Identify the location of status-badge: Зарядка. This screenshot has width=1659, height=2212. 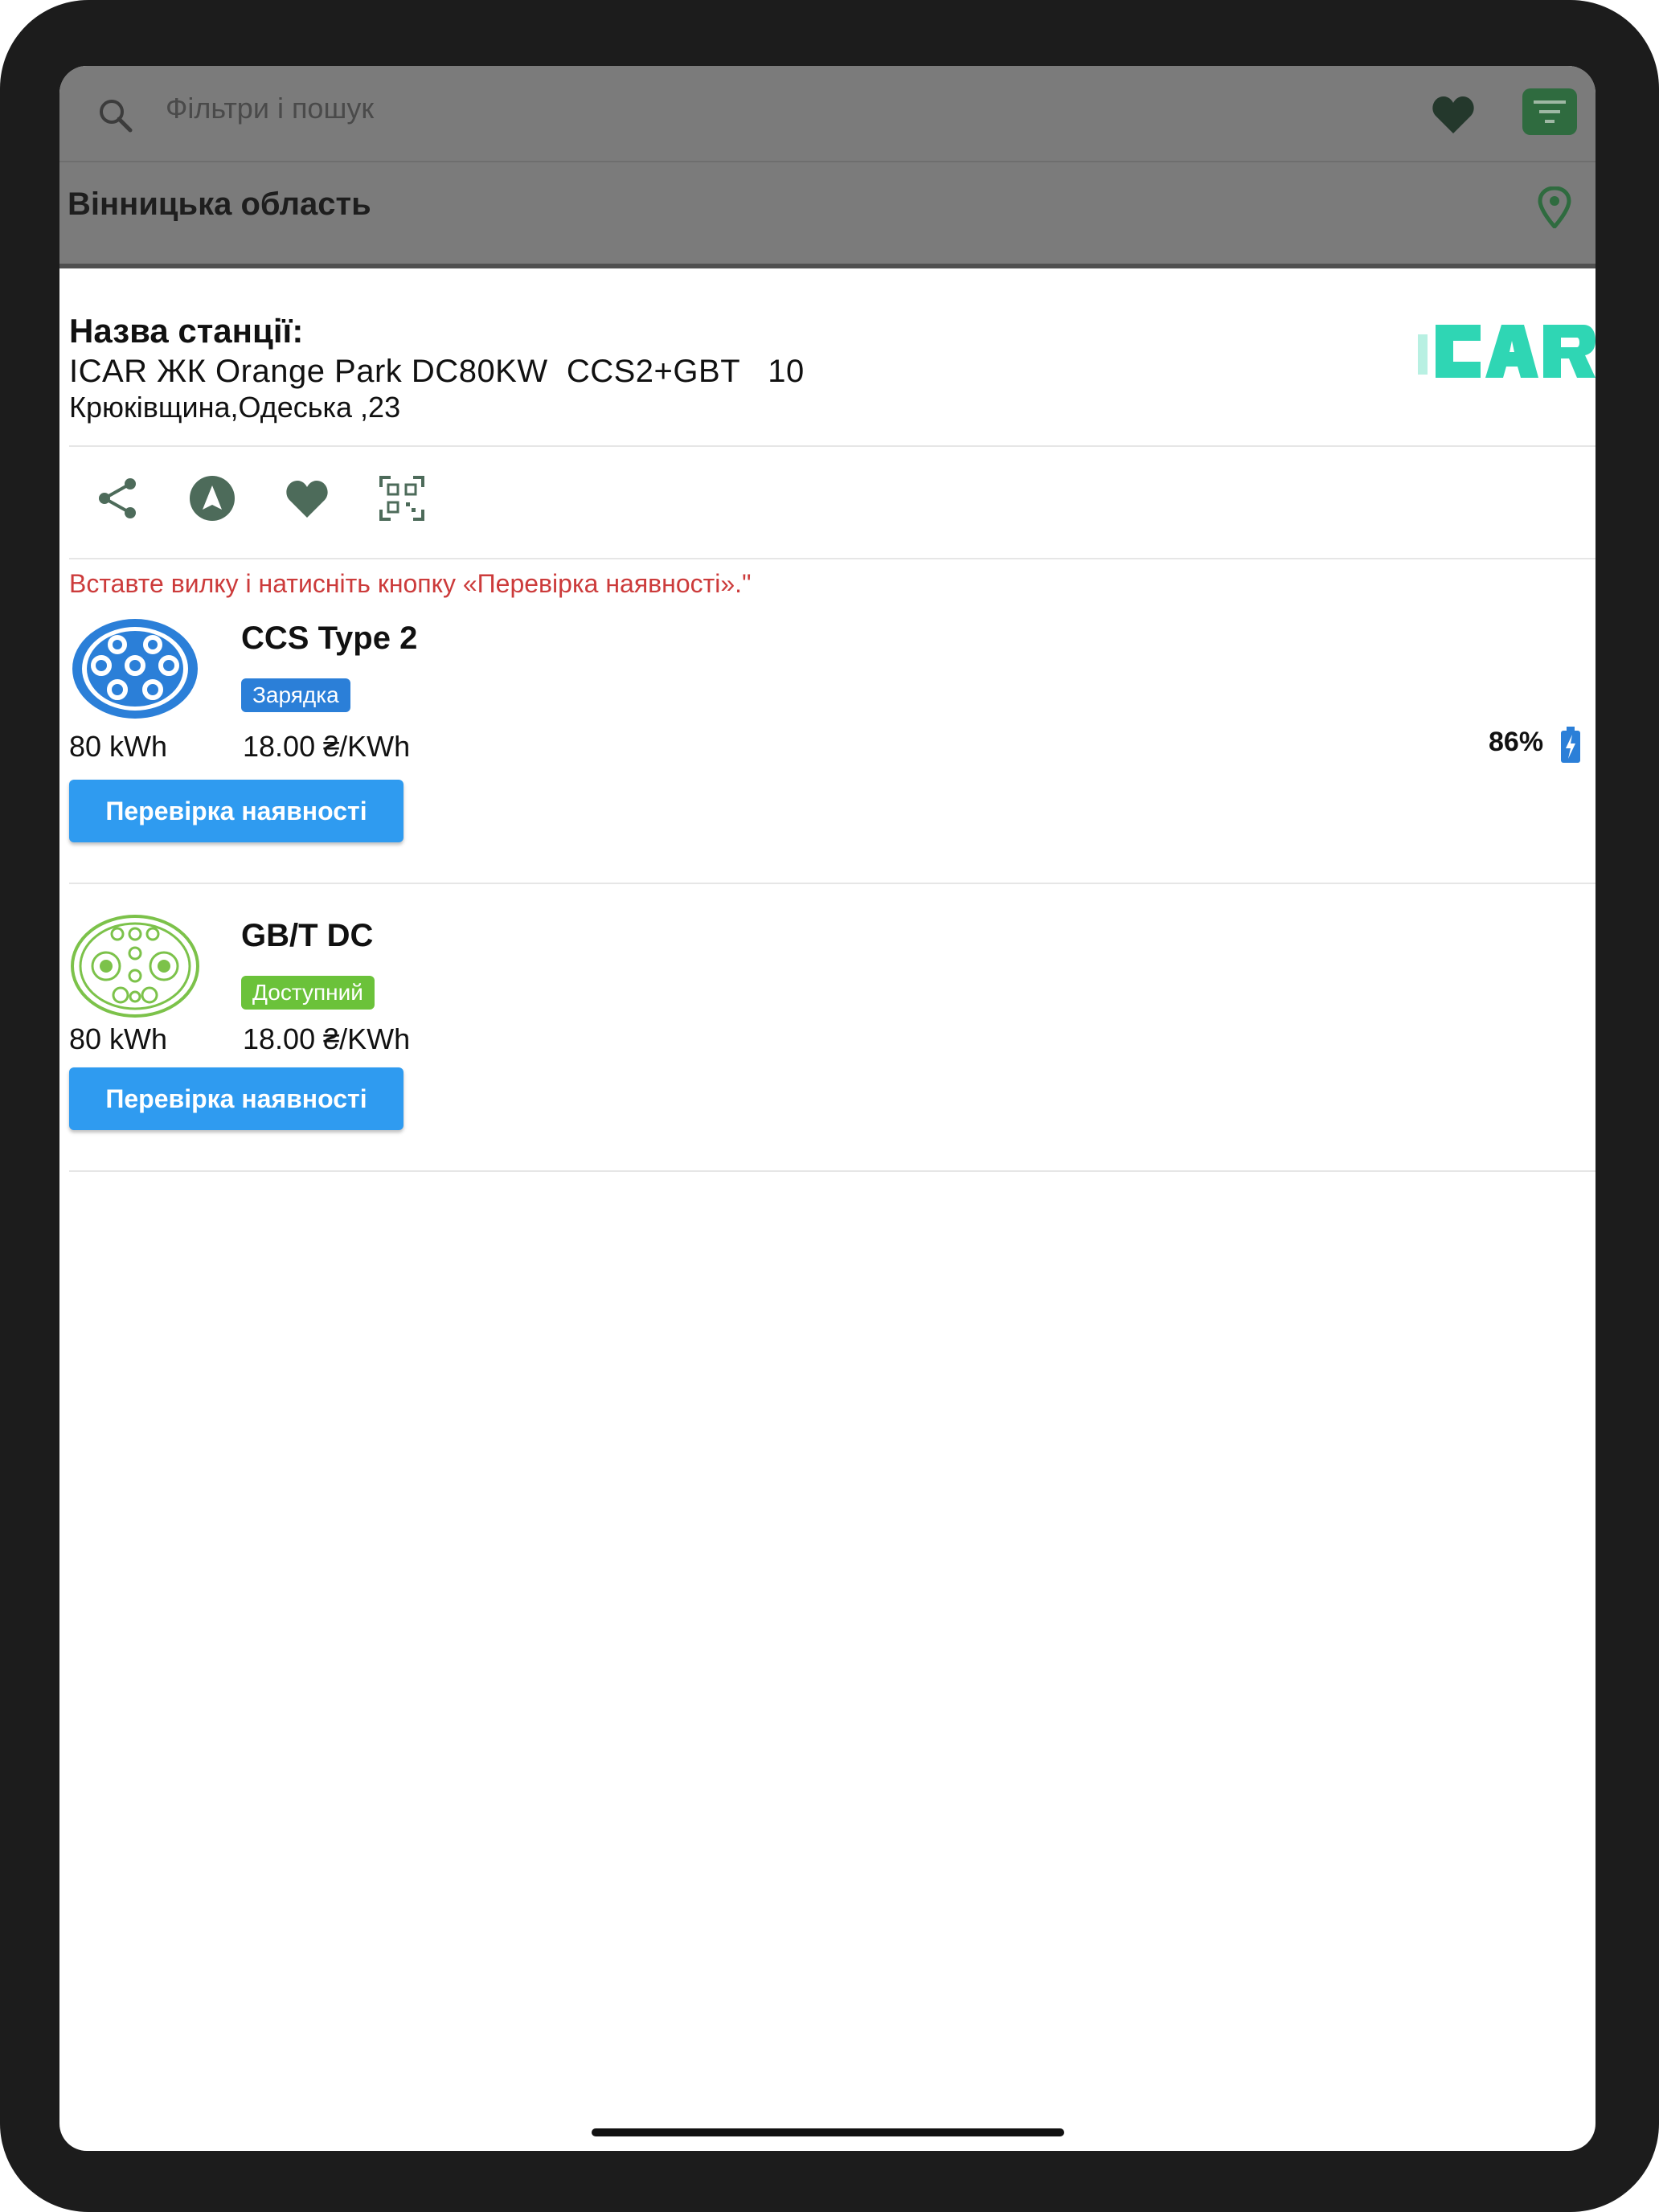
(295, 695).